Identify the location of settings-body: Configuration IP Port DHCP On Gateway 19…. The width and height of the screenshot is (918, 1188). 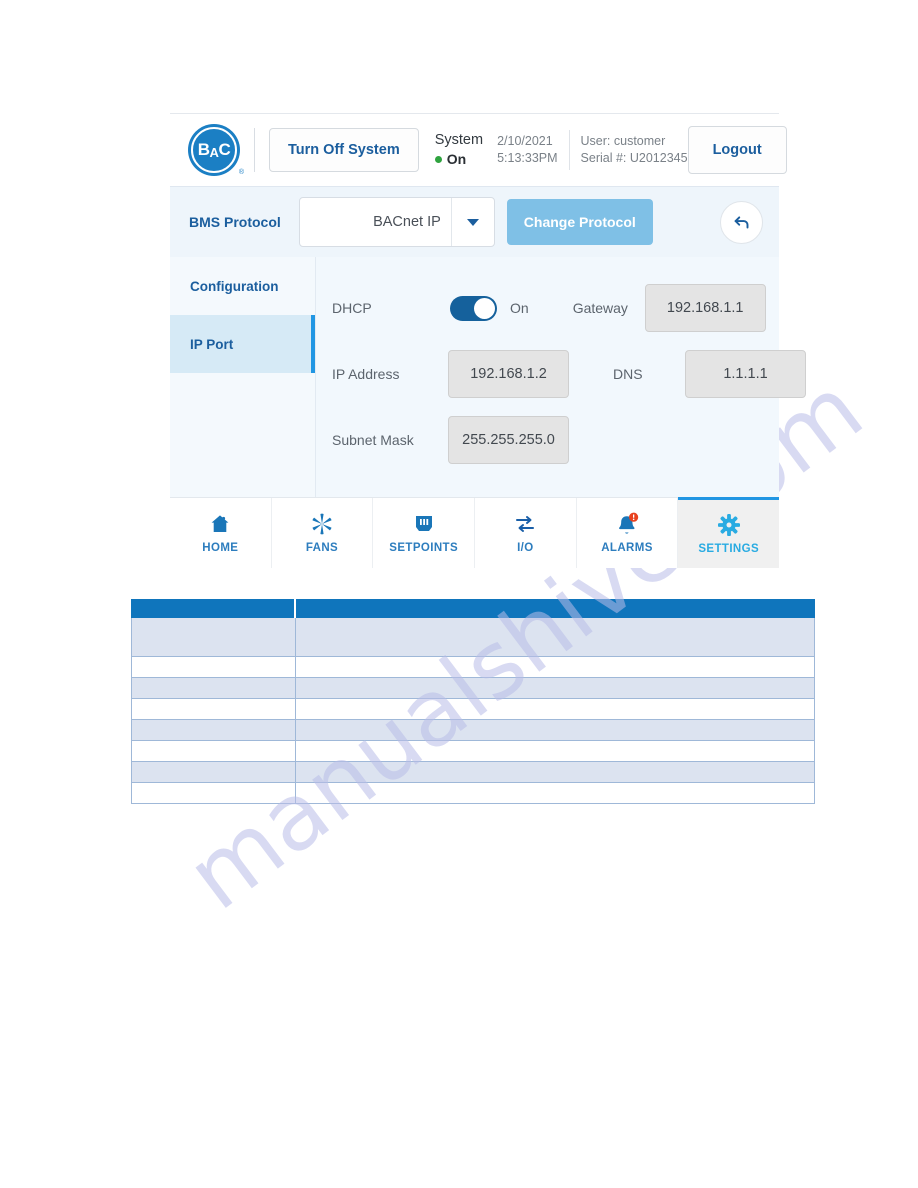
(488, 377).